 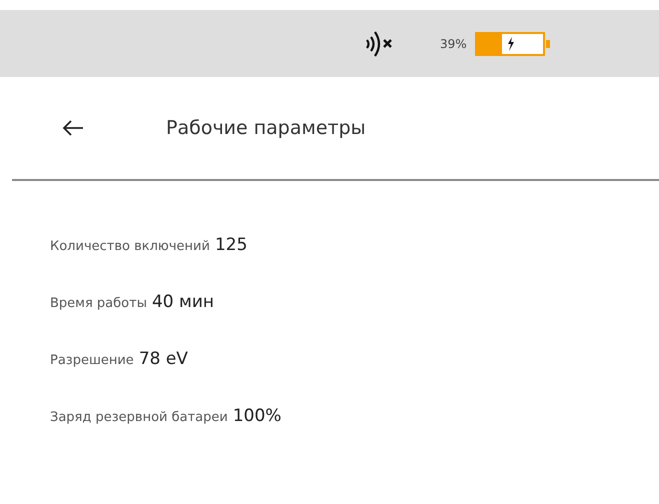 What do you see at coordinates (266, 128) in the screenshot?
I see `page-title: Рабочие параметры` at bounding box center [266, 128].